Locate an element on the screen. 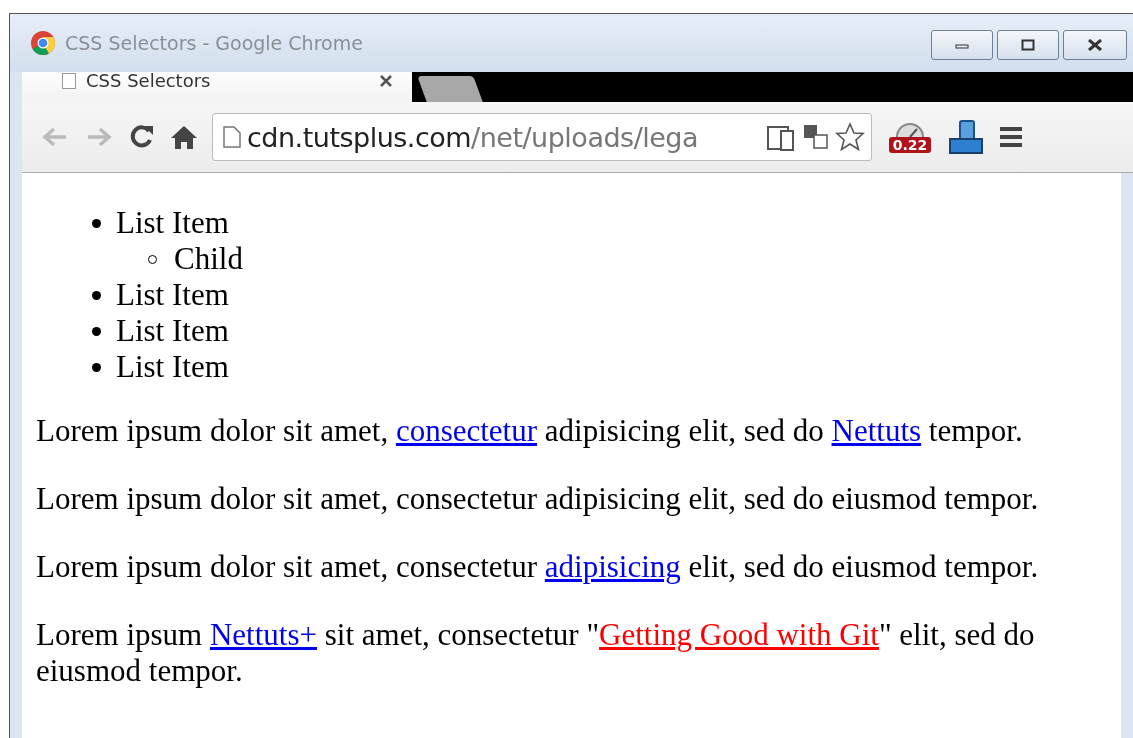 This screenshot has height=738, width=1133. list-item: Child is located at coordinates (208, 259).